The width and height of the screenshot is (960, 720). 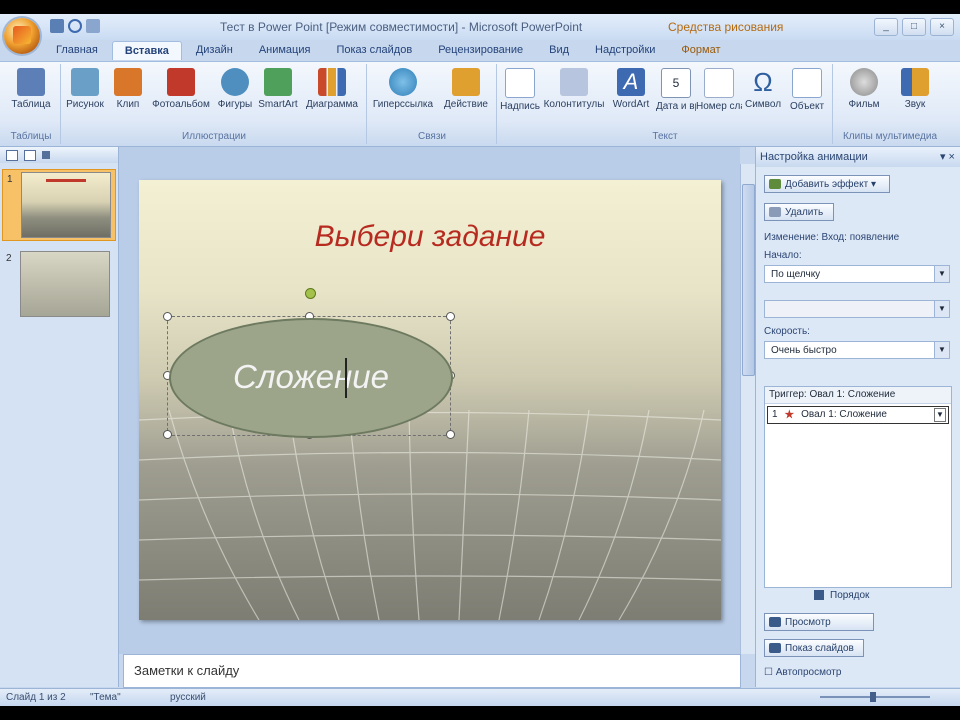 I want to click on reorder-up-icon, so click(x=819, y=595).